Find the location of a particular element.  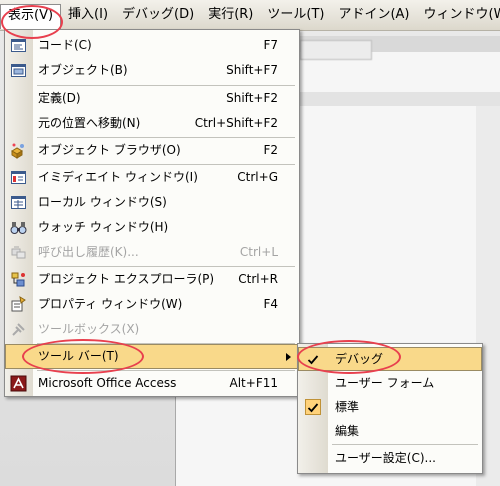

menu-item-shortcut: Shift+F7 is located at coordinates (252, 70).